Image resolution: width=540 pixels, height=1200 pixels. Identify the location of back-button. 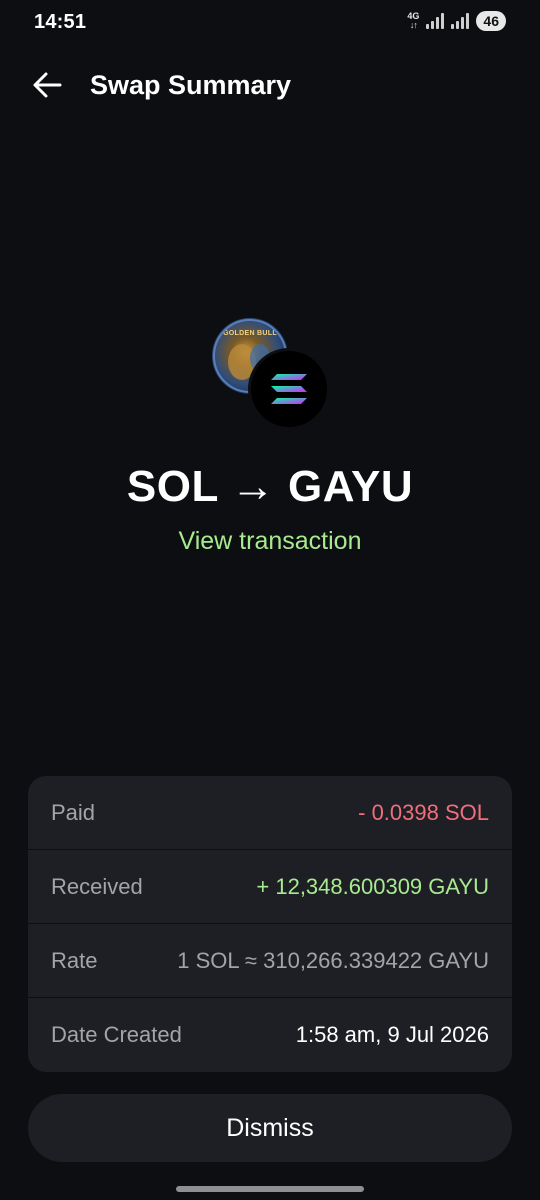
(47, 85).